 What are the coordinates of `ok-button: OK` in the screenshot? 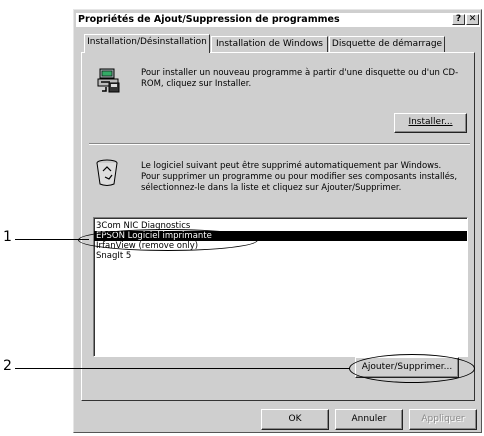 It's located at (295, 419).